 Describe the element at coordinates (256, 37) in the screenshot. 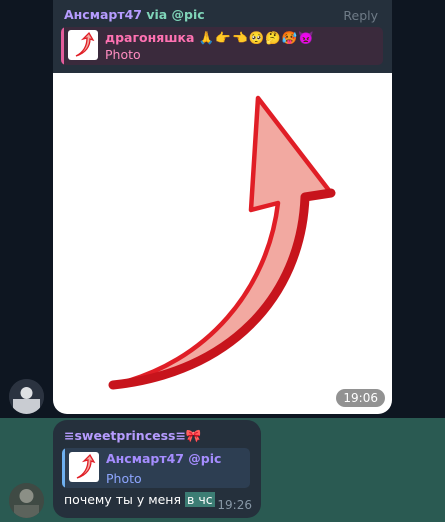

I see `emoji-status: 🙏👉👈🥺🤔🥵👿` at that location.